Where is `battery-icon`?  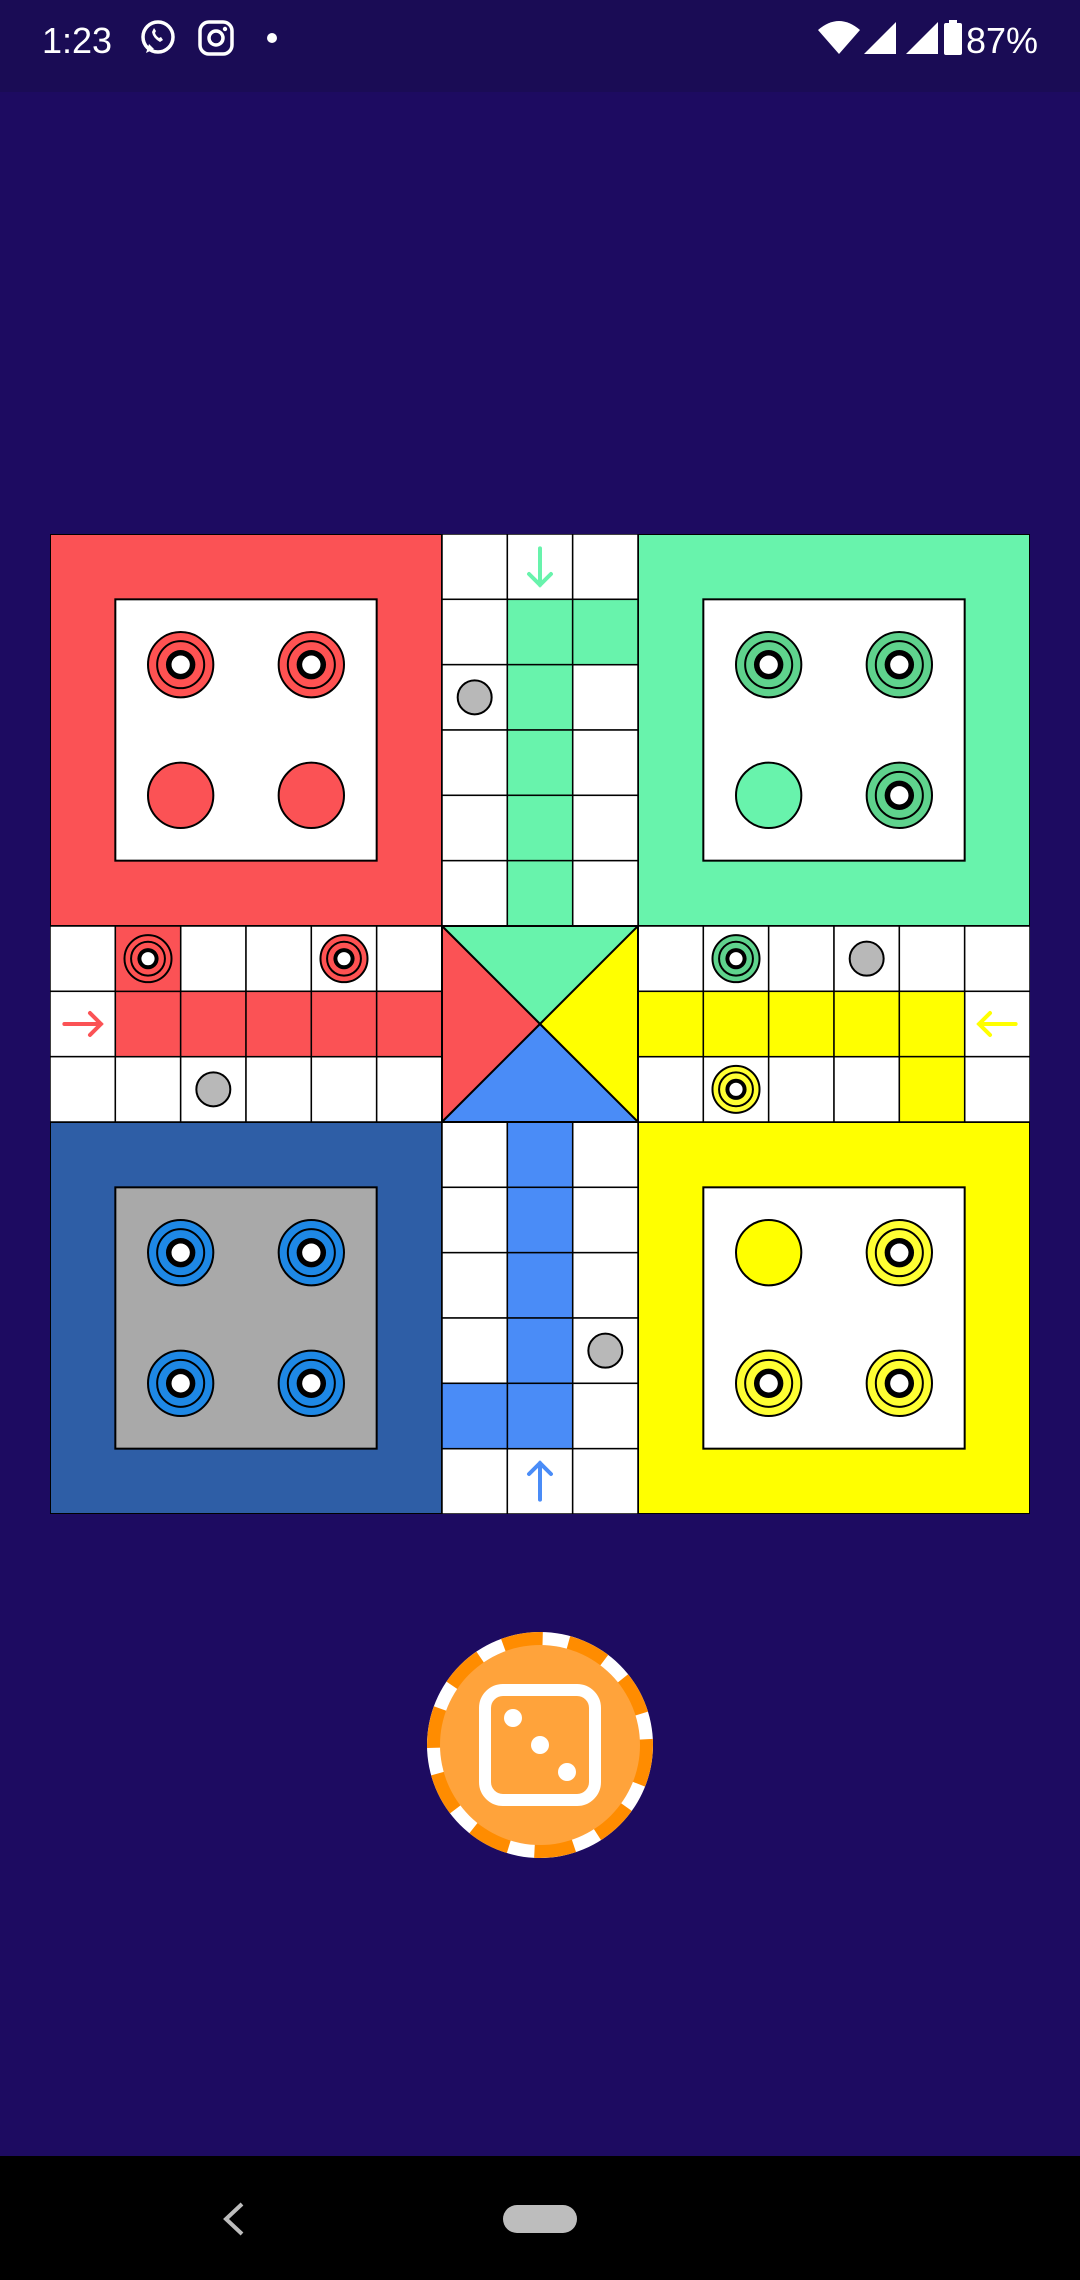
battery-icon is located at coordinates (953, 37).